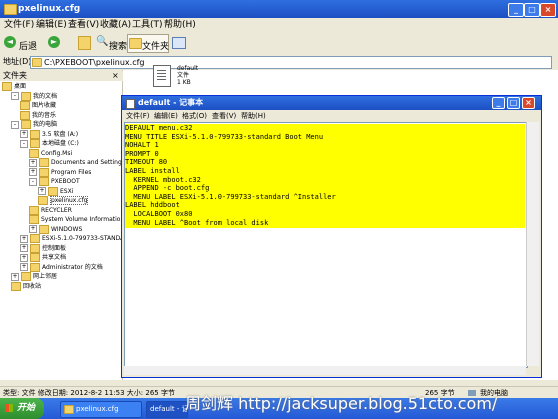  I want to click on menu-help: 帮助(H), so click(180, 25).